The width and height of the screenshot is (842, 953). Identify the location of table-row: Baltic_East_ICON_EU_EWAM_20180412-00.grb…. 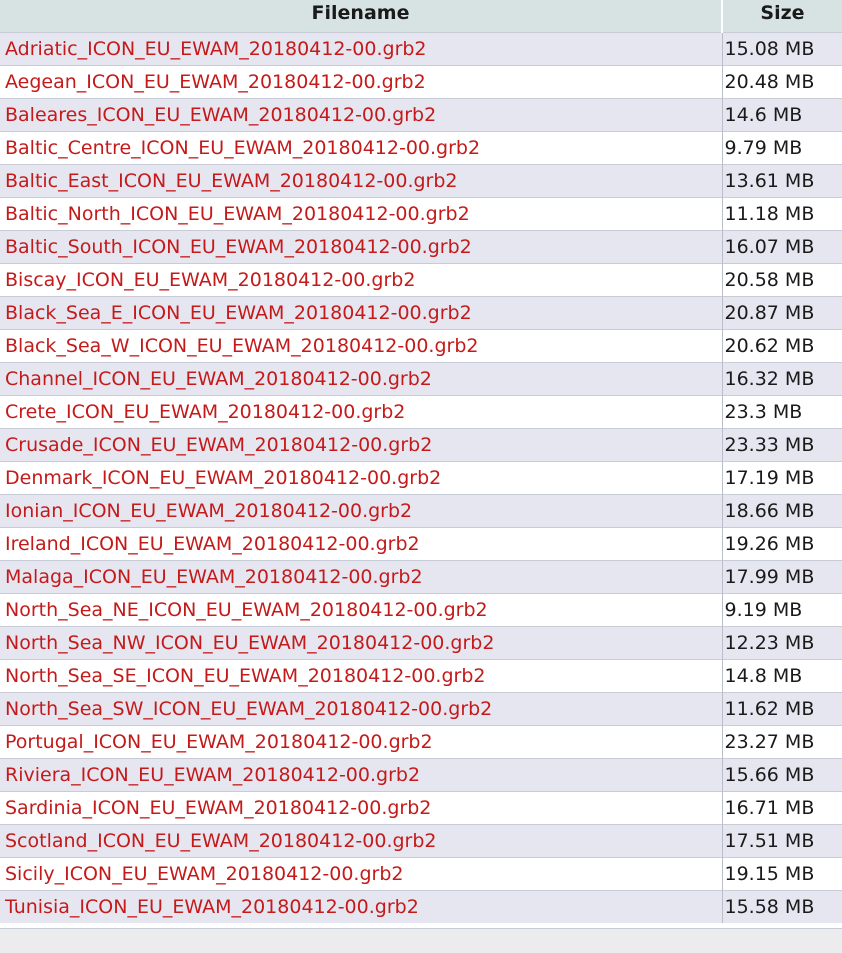
(421, 181).